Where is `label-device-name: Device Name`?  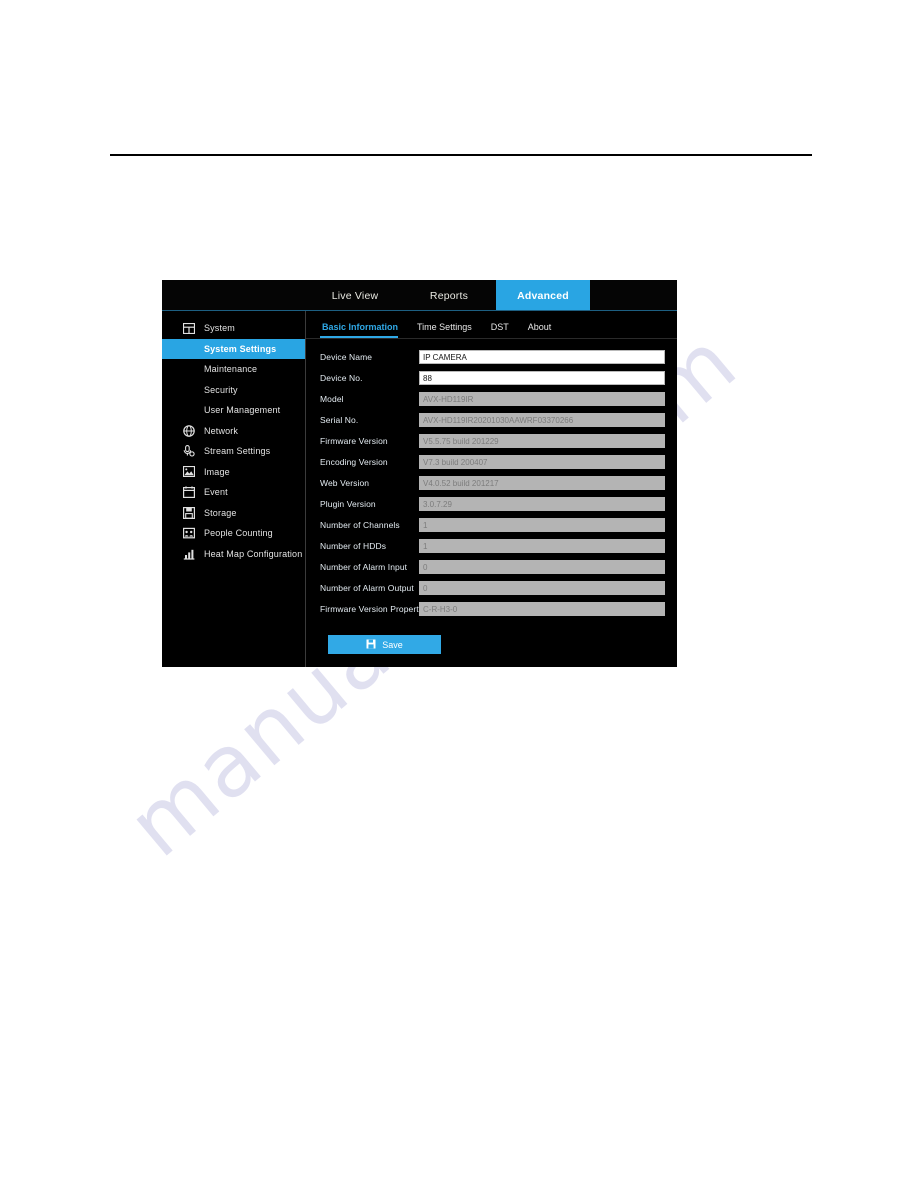 label-device-name: Device Name is located at coordinates (346, 356).